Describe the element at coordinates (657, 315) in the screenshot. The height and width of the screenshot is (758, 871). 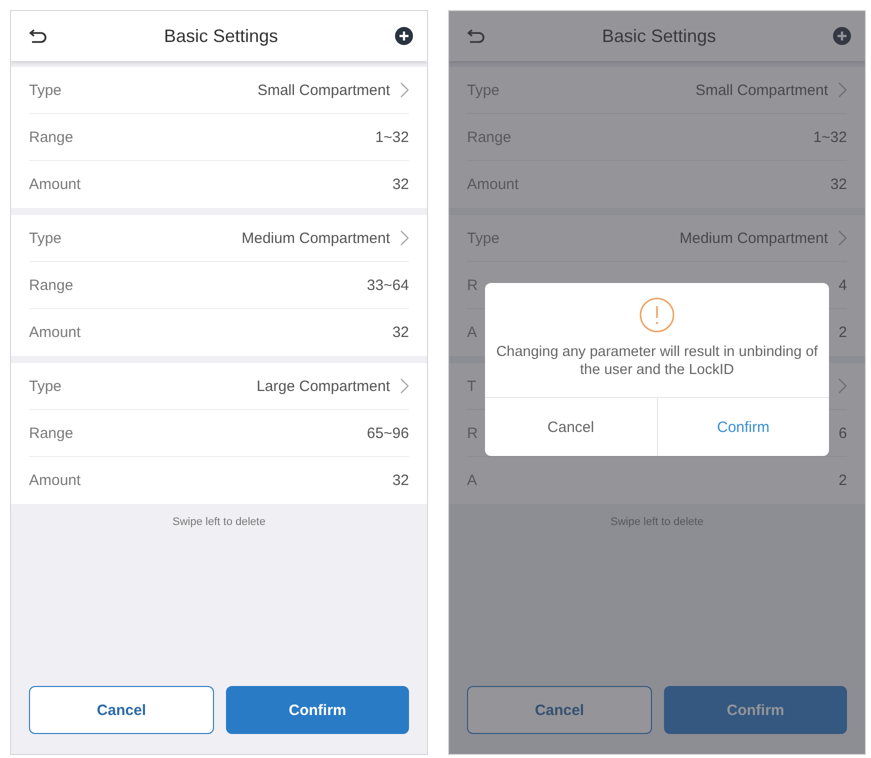
I see `warning-icon` at that location.